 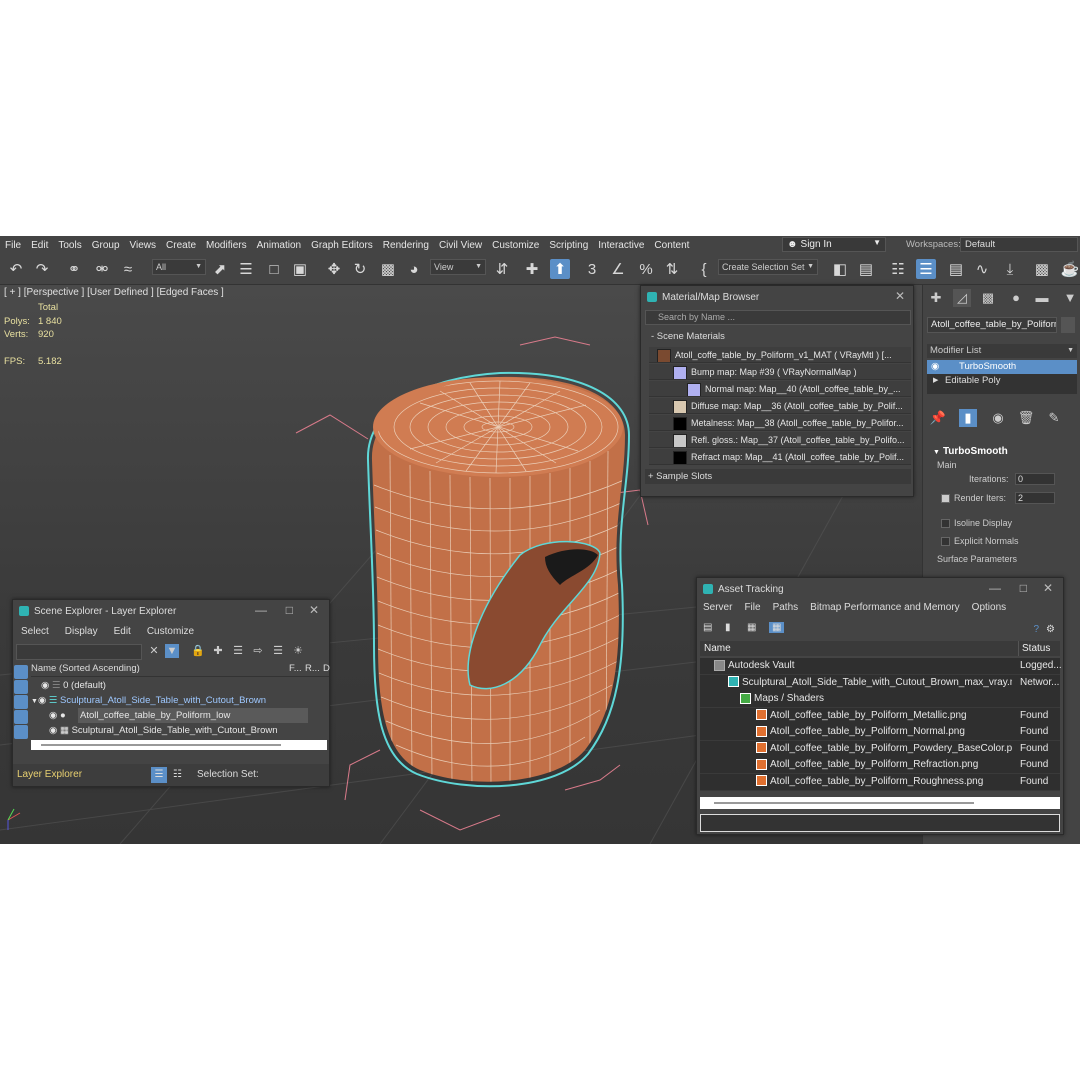 I want to click on menu-group: Group, so click(x=106, y=245).